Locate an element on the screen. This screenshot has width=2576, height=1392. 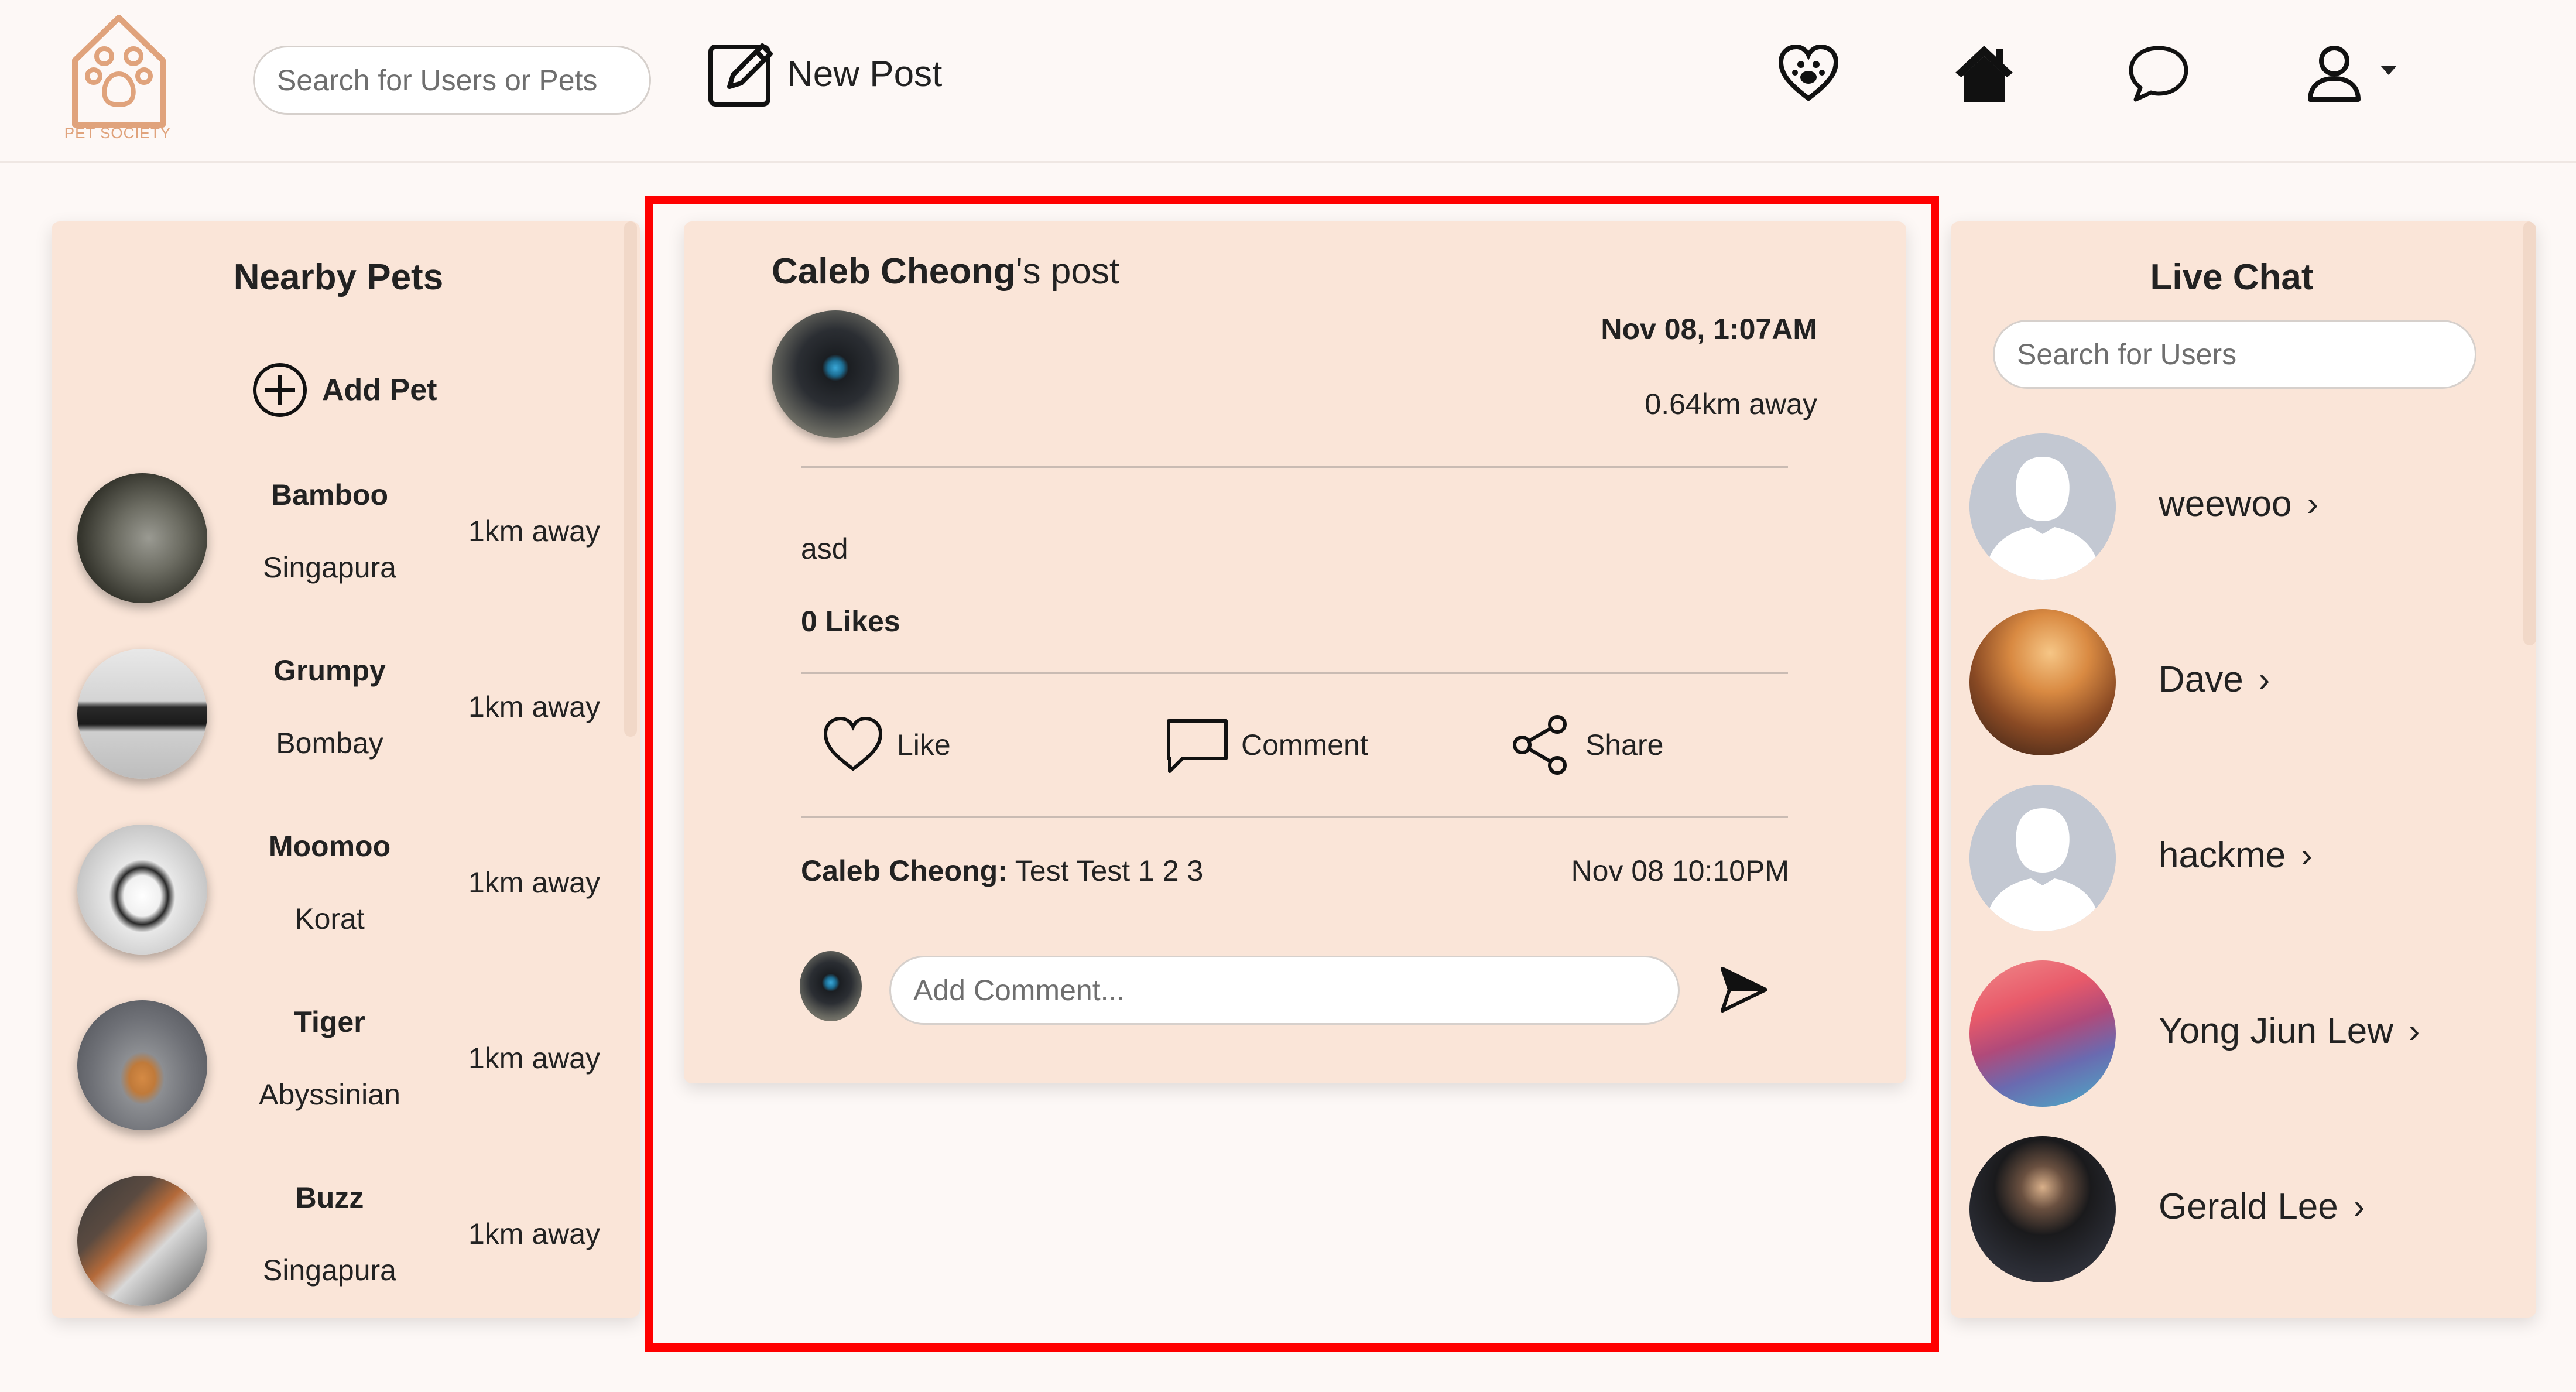
chat-user-name: Gerald Lee › is located at coordinates (2262, 1206).